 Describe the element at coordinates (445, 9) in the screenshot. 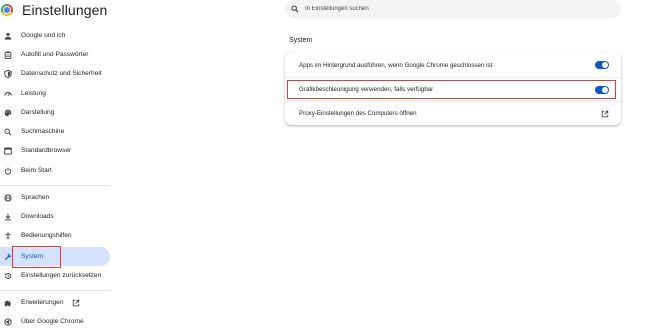

I see `search-input` at that location.